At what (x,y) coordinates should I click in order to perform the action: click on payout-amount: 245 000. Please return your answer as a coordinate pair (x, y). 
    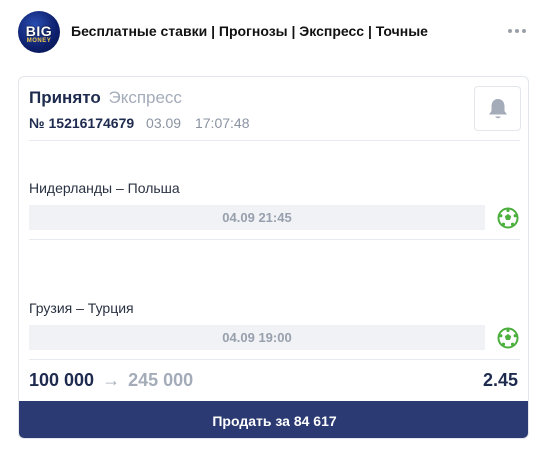
    Looking at the image, I should click on (161, 380).